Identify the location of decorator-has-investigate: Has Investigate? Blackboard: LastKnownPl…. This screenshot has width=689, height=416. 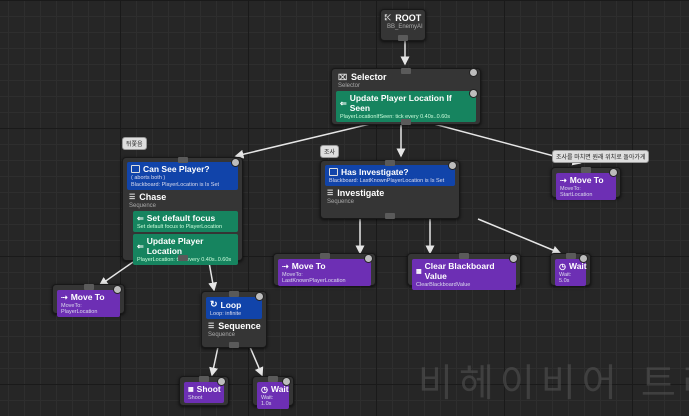
(390, 175).